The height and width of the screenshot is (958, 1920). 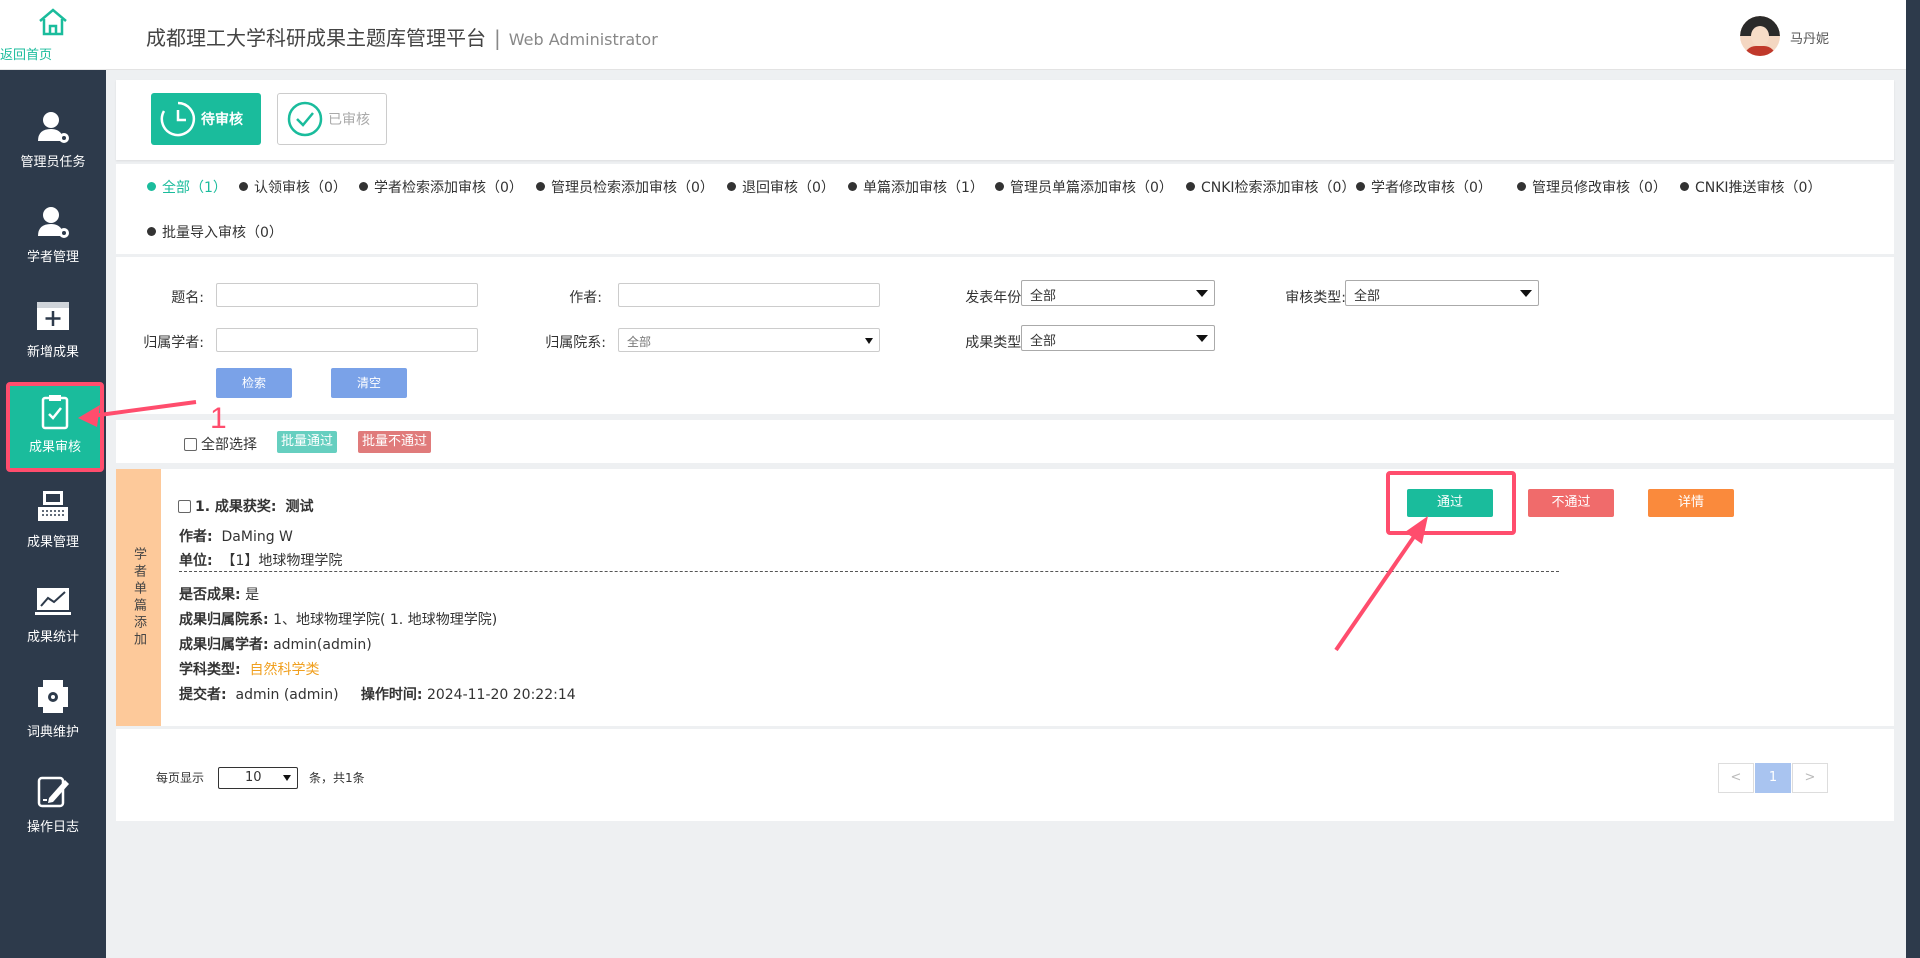 I want to click on next-page-button: >, so click(x=1810, y=778).